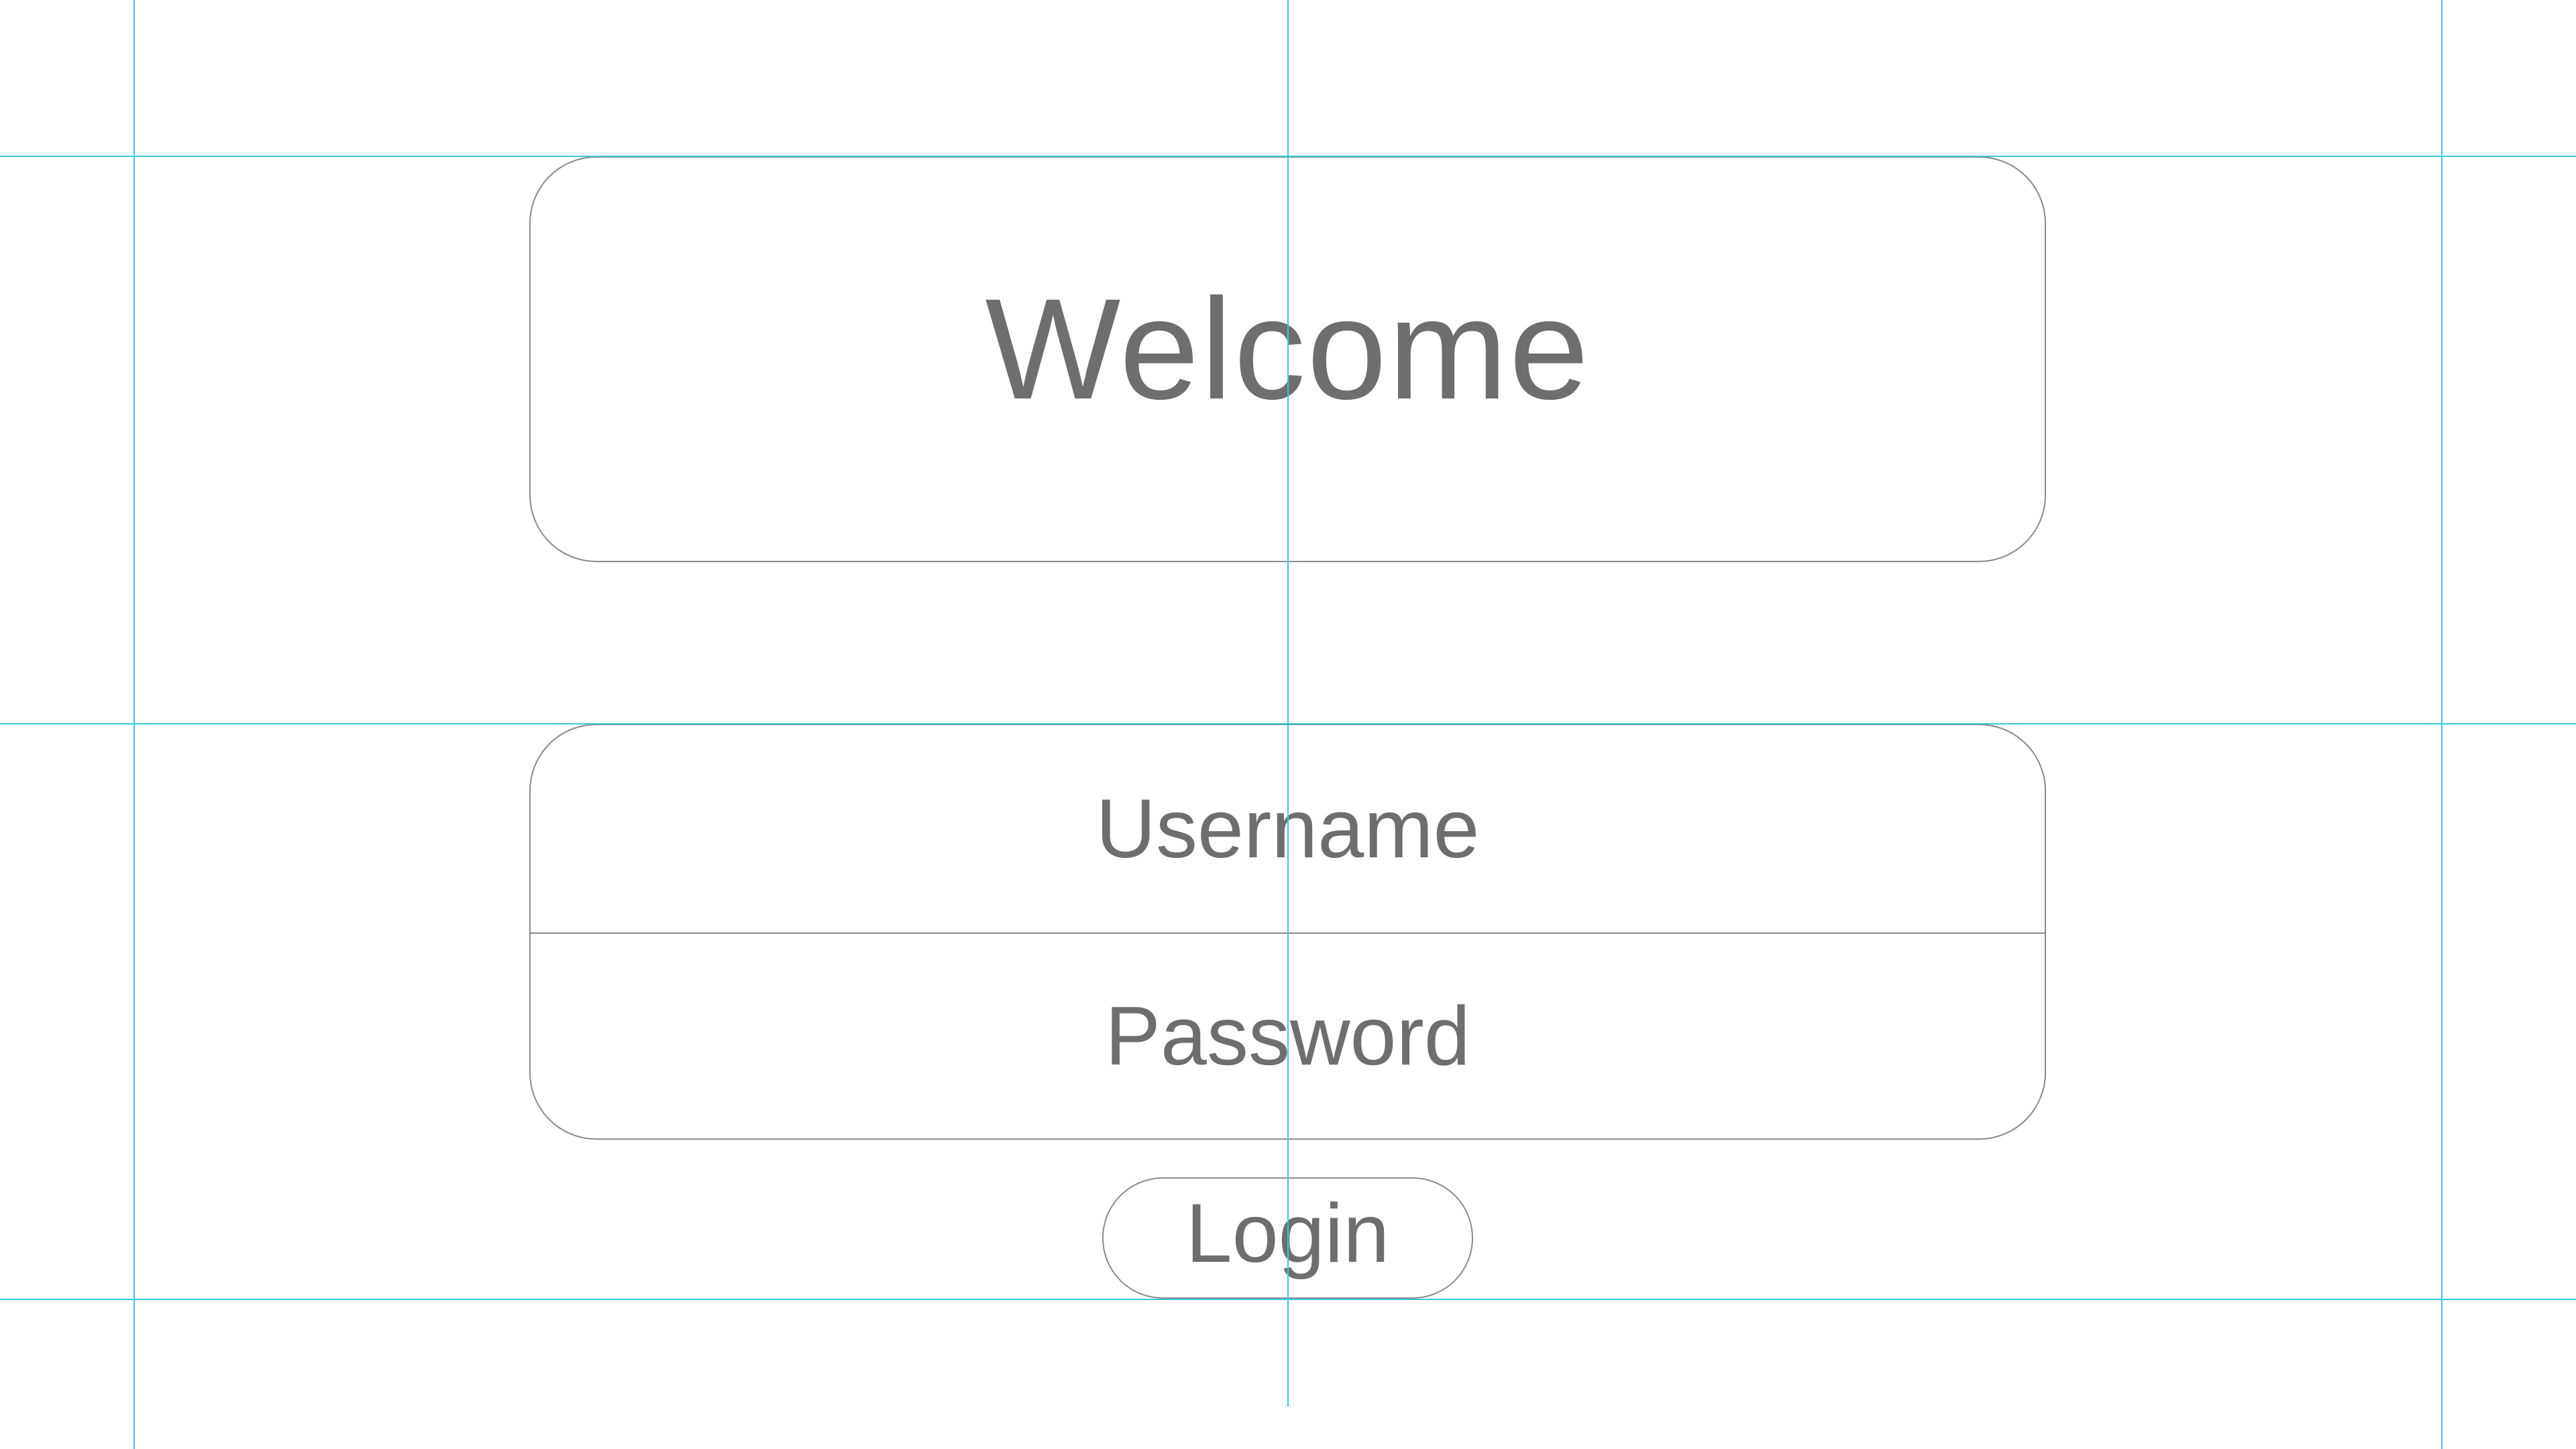 The height and width of the screenshot is (1449, 2576). What do you see at coordinates (1287, 1238) in the screenshot?
I see `login-button: Login` at bounding box center [1287, 1238].